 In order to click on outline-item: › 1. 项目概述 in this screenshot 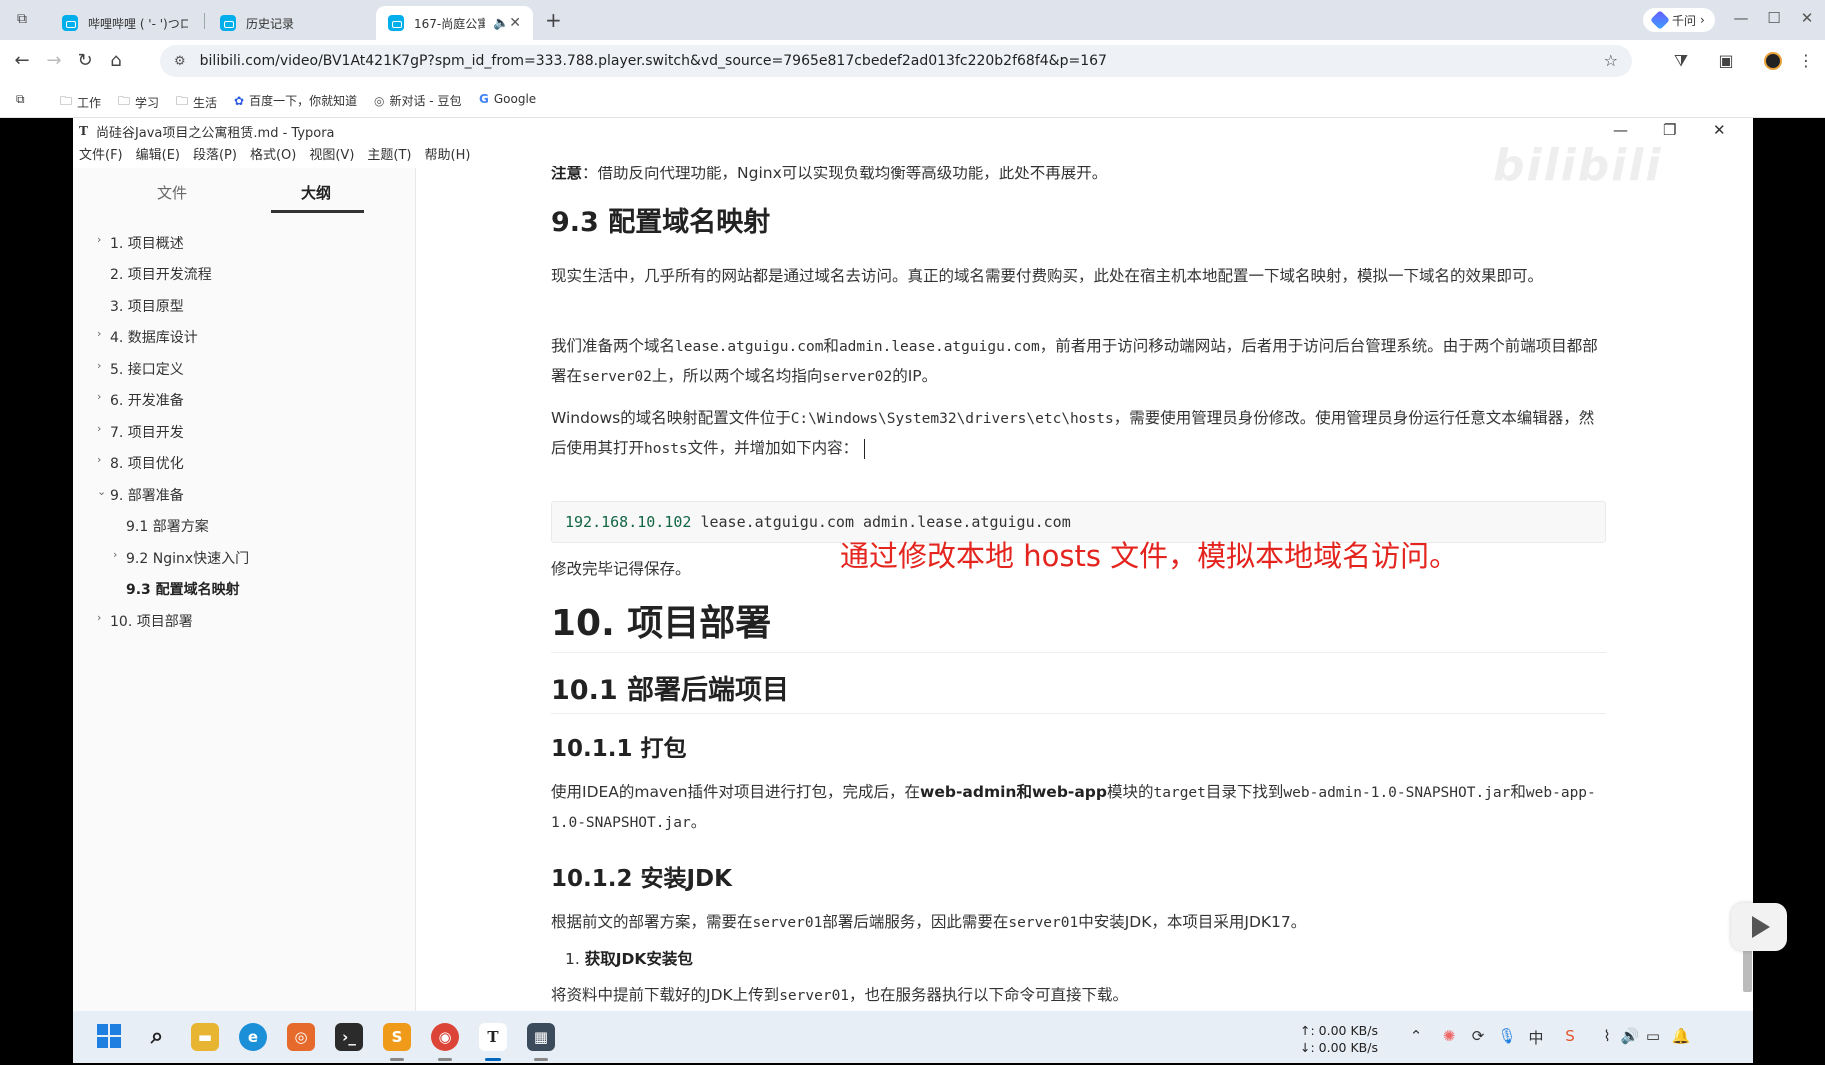, I will do `click(140, 243)`.